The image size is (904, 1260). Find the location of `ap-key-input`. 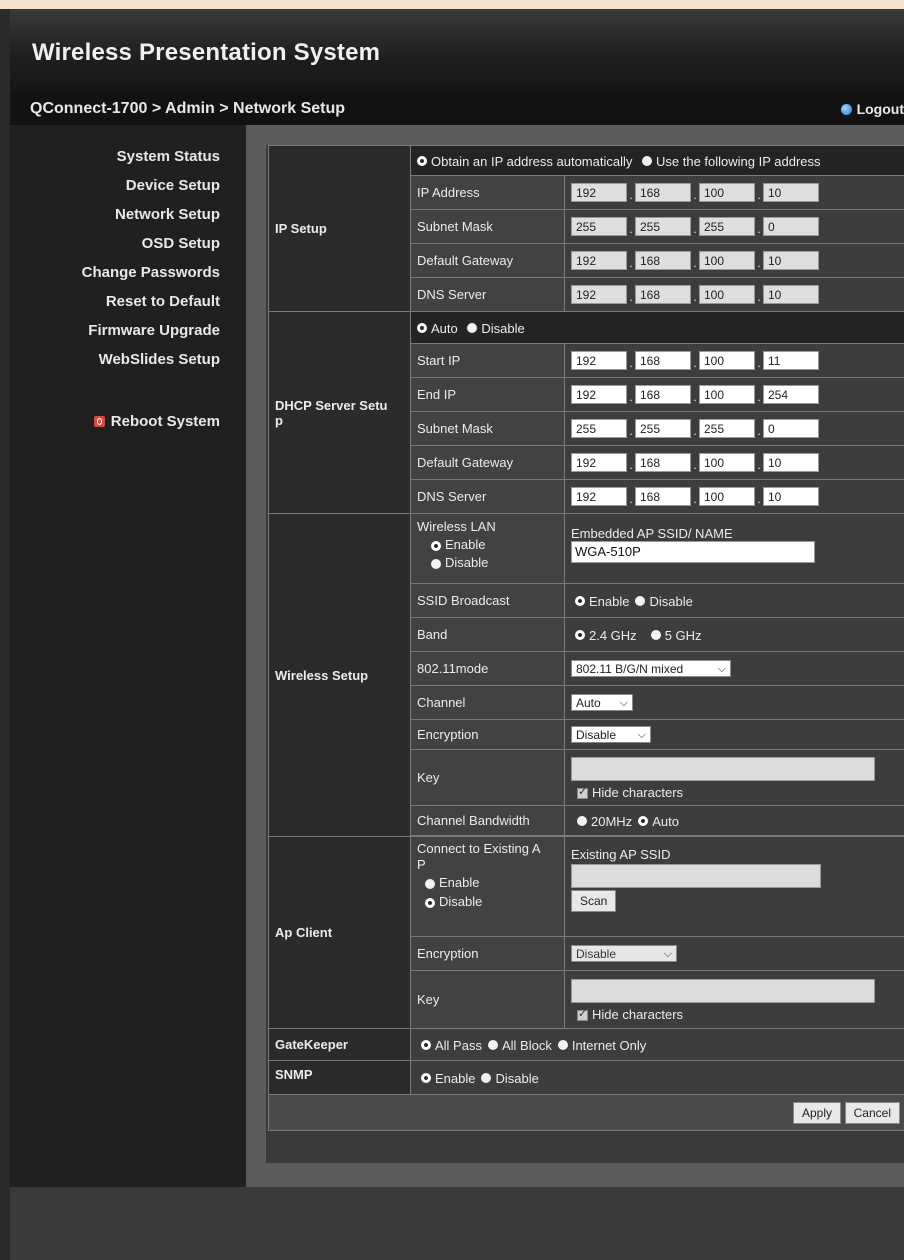

ap-key-input is located at coordinates (723, 991).